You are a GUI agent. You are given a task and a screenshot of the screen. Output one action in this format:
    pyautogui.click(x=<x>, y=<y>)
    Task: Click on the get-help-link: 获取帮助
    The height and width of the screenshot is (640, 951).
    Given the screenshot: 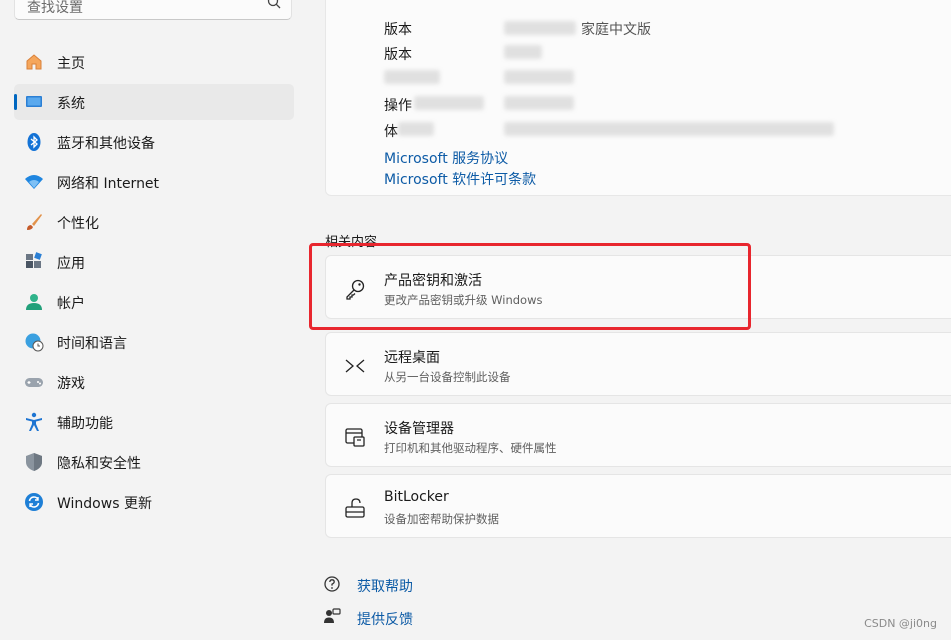 What is the action you would take?
    pyautogui.click(x=385, y=586)
    